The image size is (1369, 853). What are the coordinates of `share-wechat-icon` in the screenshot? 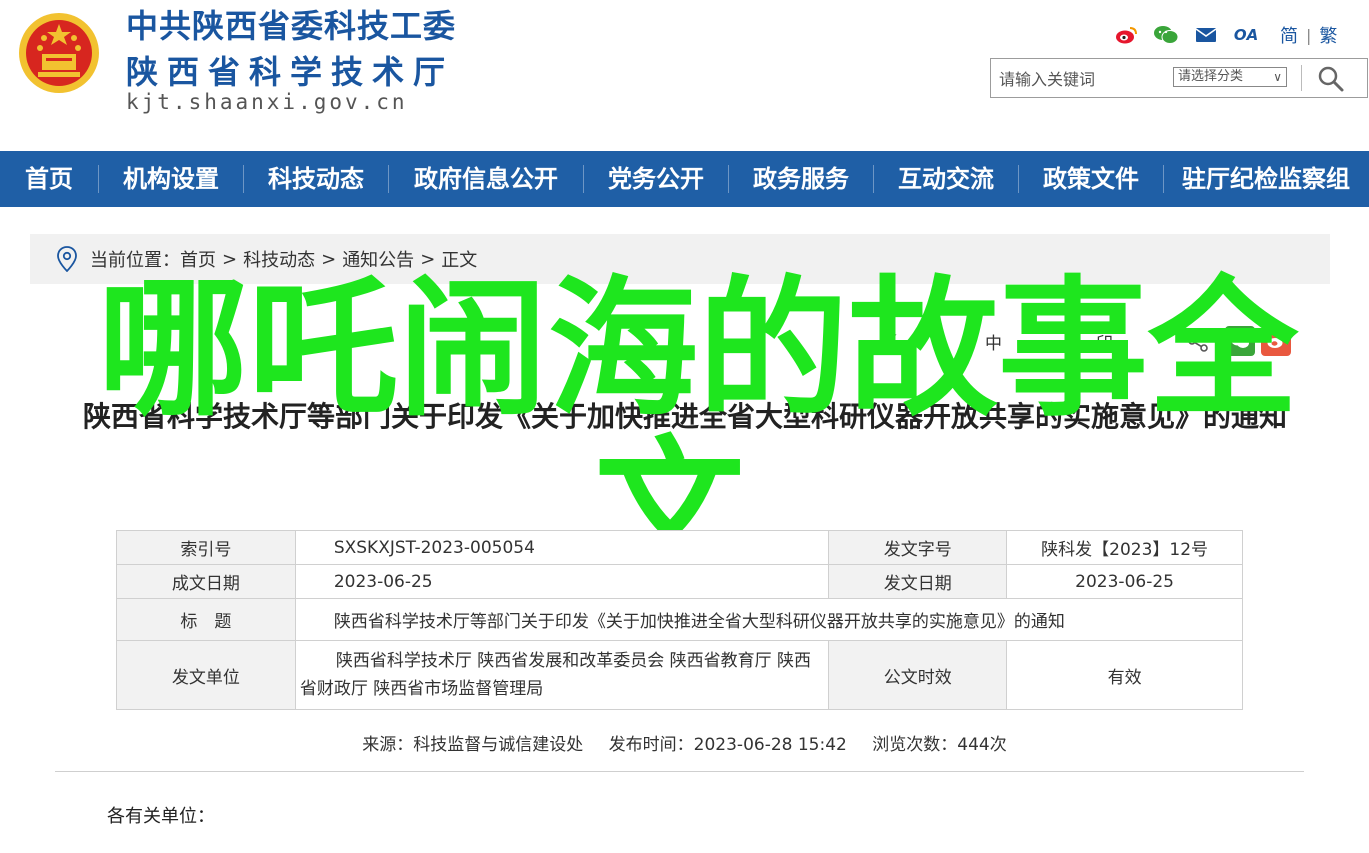 It's located at (1240, 341).